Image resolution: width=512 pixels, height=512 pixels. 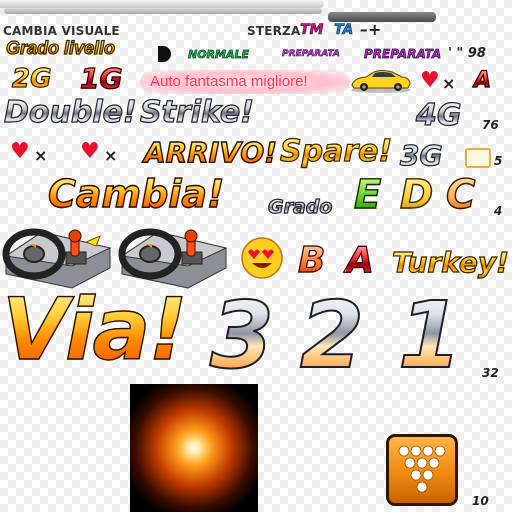 What do you see at coordinates (482, 80) in the screenshot?
I see `a-letter-top: A` at bounding box center [482, 80].